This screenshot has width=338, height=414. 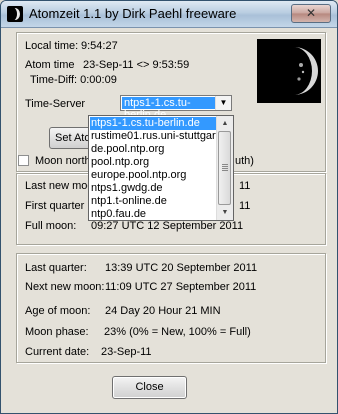 I want to click on server-option: ntp1.t-online.de, so click(x=129, y=201).